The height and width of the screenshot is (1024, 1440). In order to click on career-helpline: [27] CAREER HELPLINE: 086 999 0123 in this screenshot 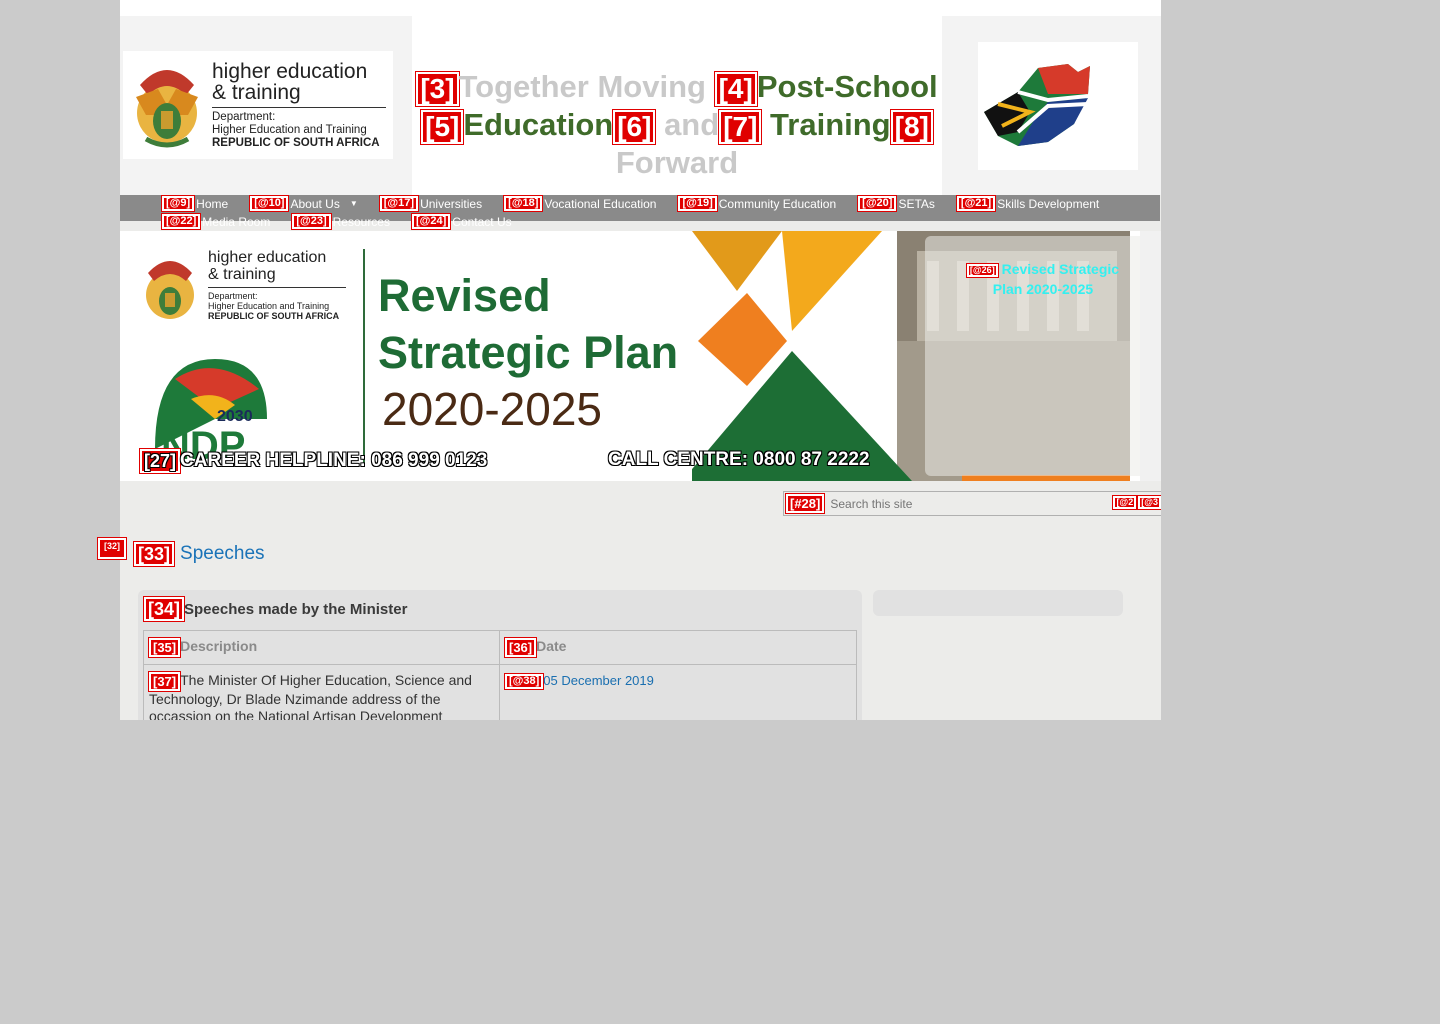, I will do `click(313, 461)`.